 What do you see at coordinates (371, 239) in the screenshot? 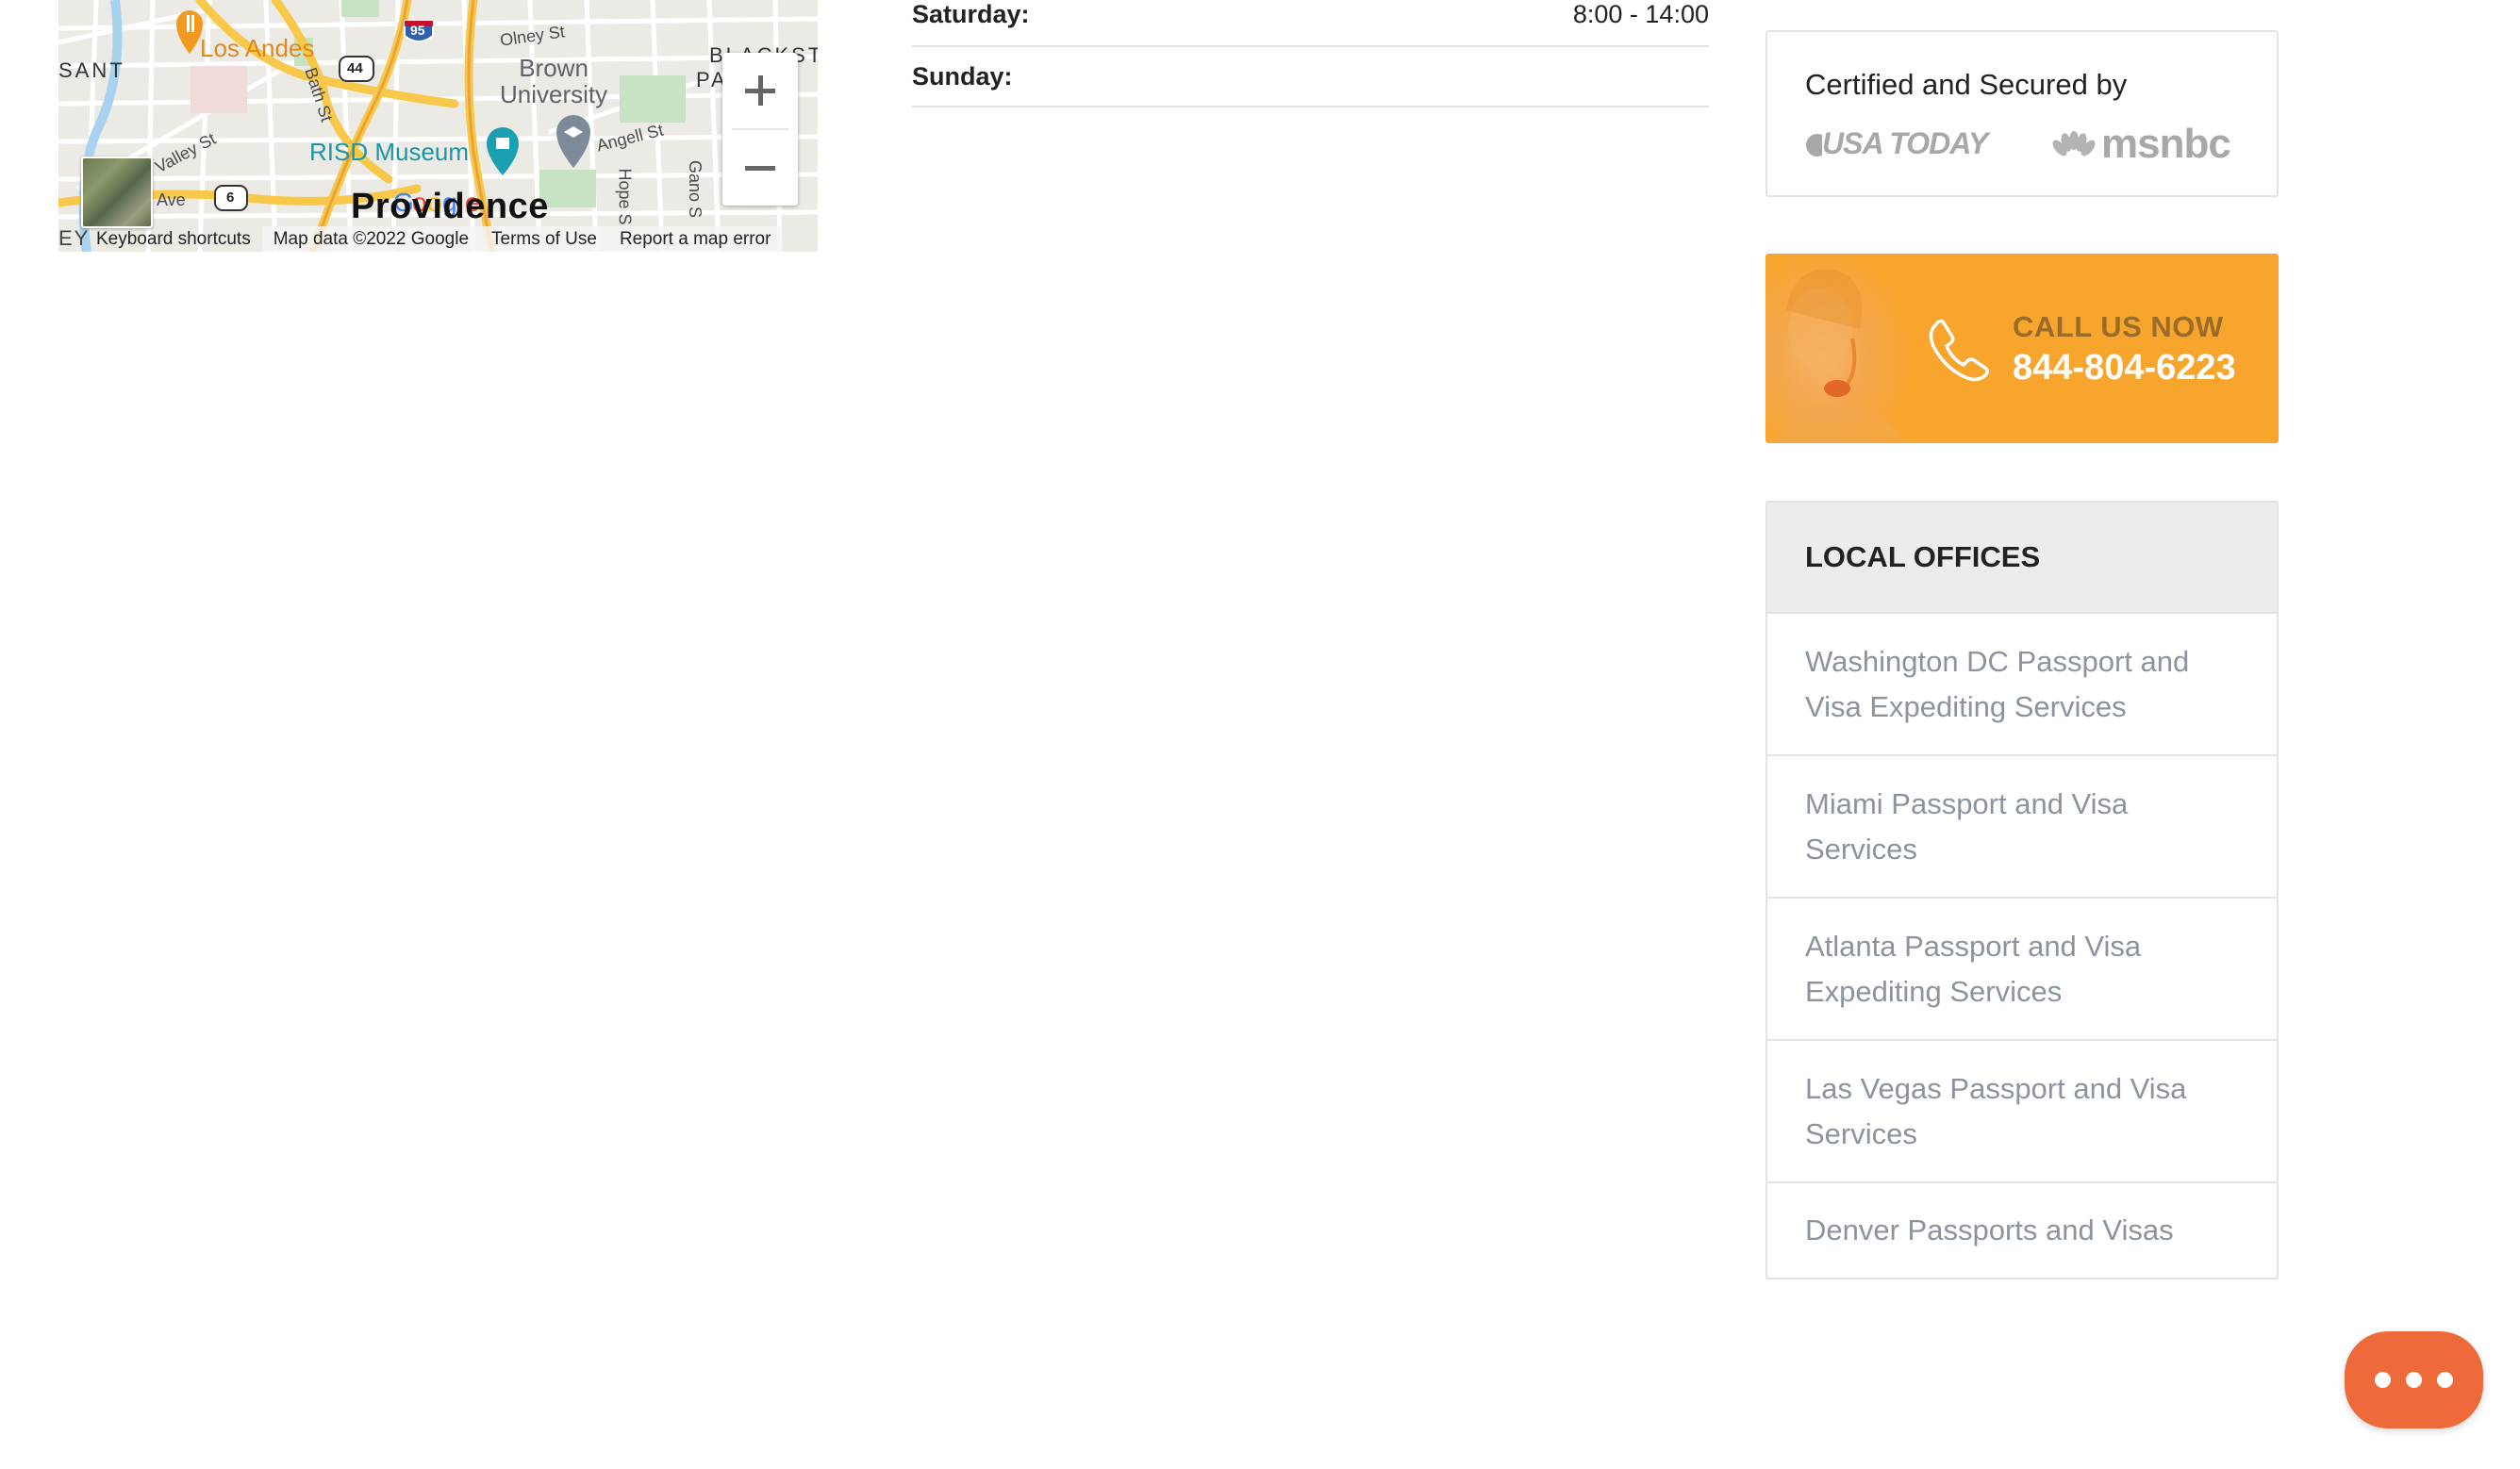
I see `map-data-attribution: Map data ©2022 Google` at bounding box center [371, 239].